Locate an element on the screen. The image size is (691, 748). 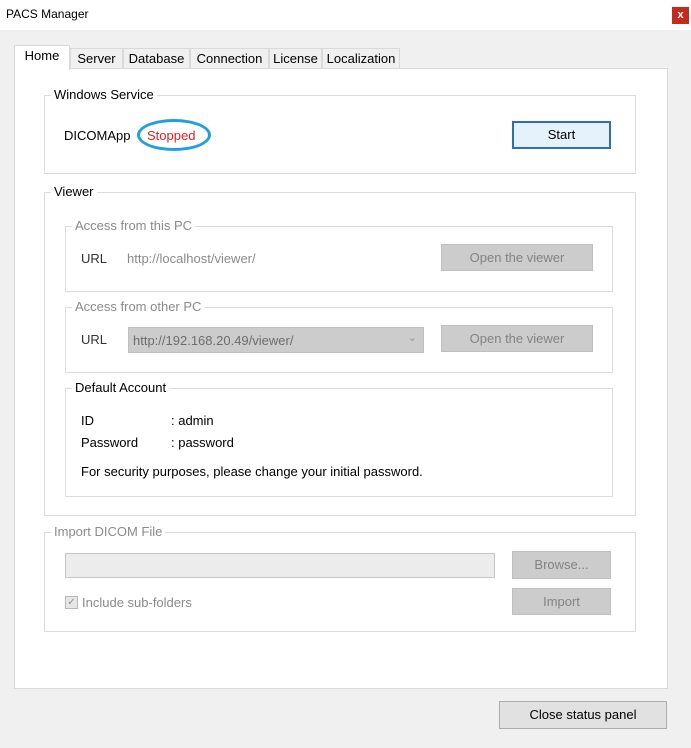
subfolders-label: Include sub-folders is located at coordinates (137, 602).